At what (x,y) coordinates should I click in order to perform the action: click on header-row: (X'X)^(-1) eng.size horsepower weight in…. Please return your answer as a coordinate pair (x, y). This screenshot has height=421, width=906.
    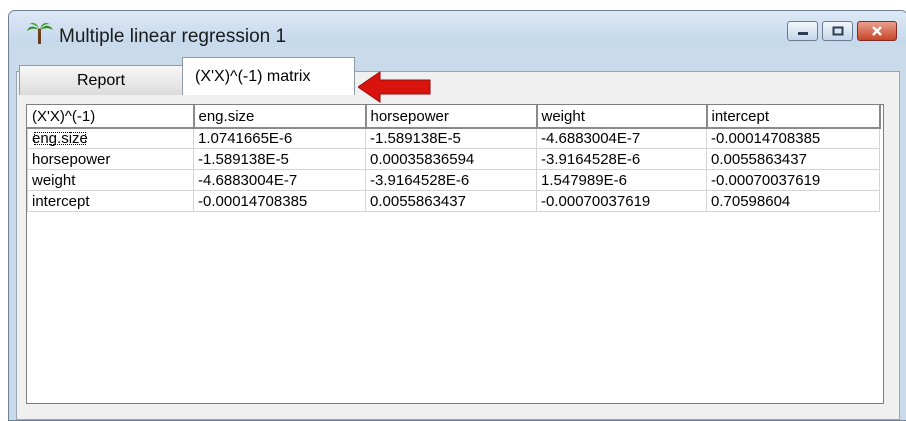
    Looking at the image, I should click on (454, 117).